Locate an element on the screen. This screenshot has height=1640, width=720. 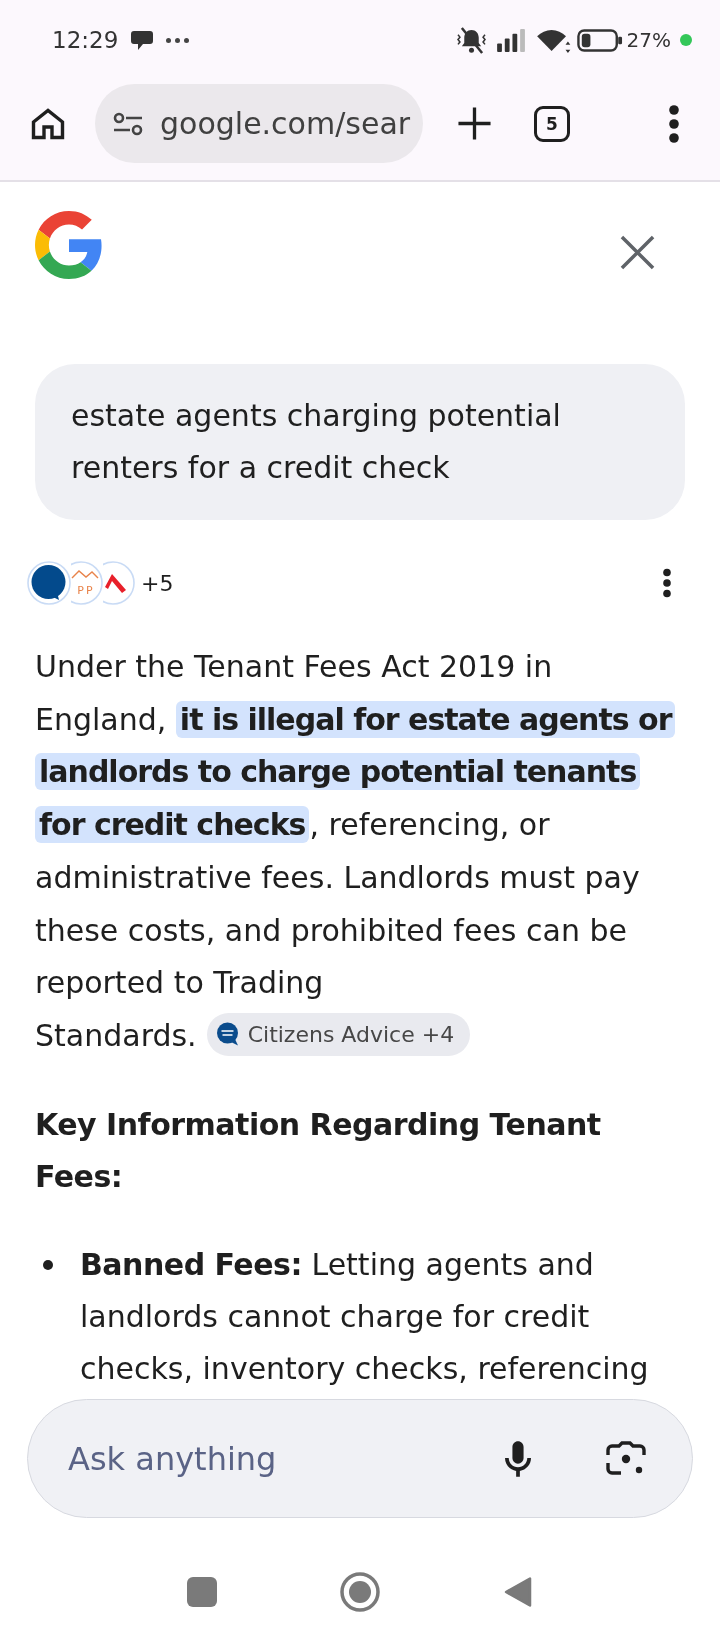
speech-bubble-icon is located at coordinates (227, 1034).